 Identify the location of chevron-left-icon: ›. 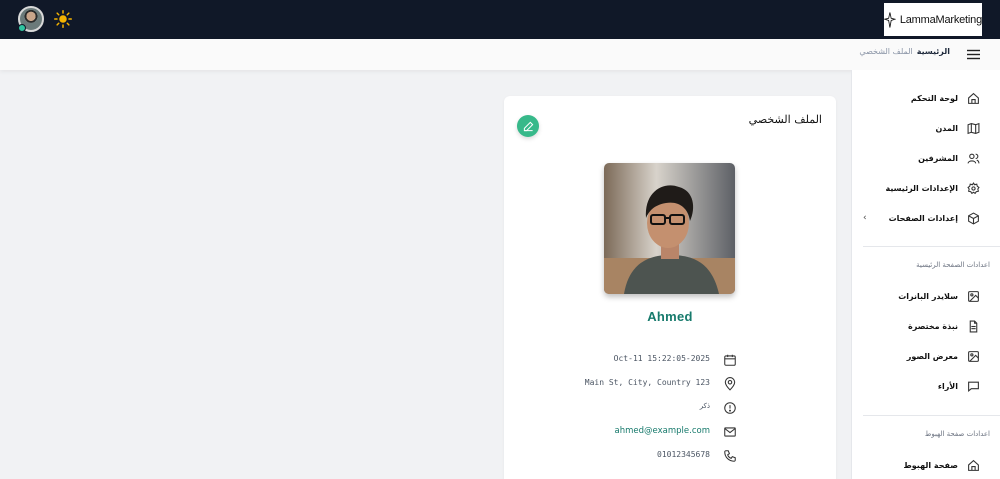
(865, 218).